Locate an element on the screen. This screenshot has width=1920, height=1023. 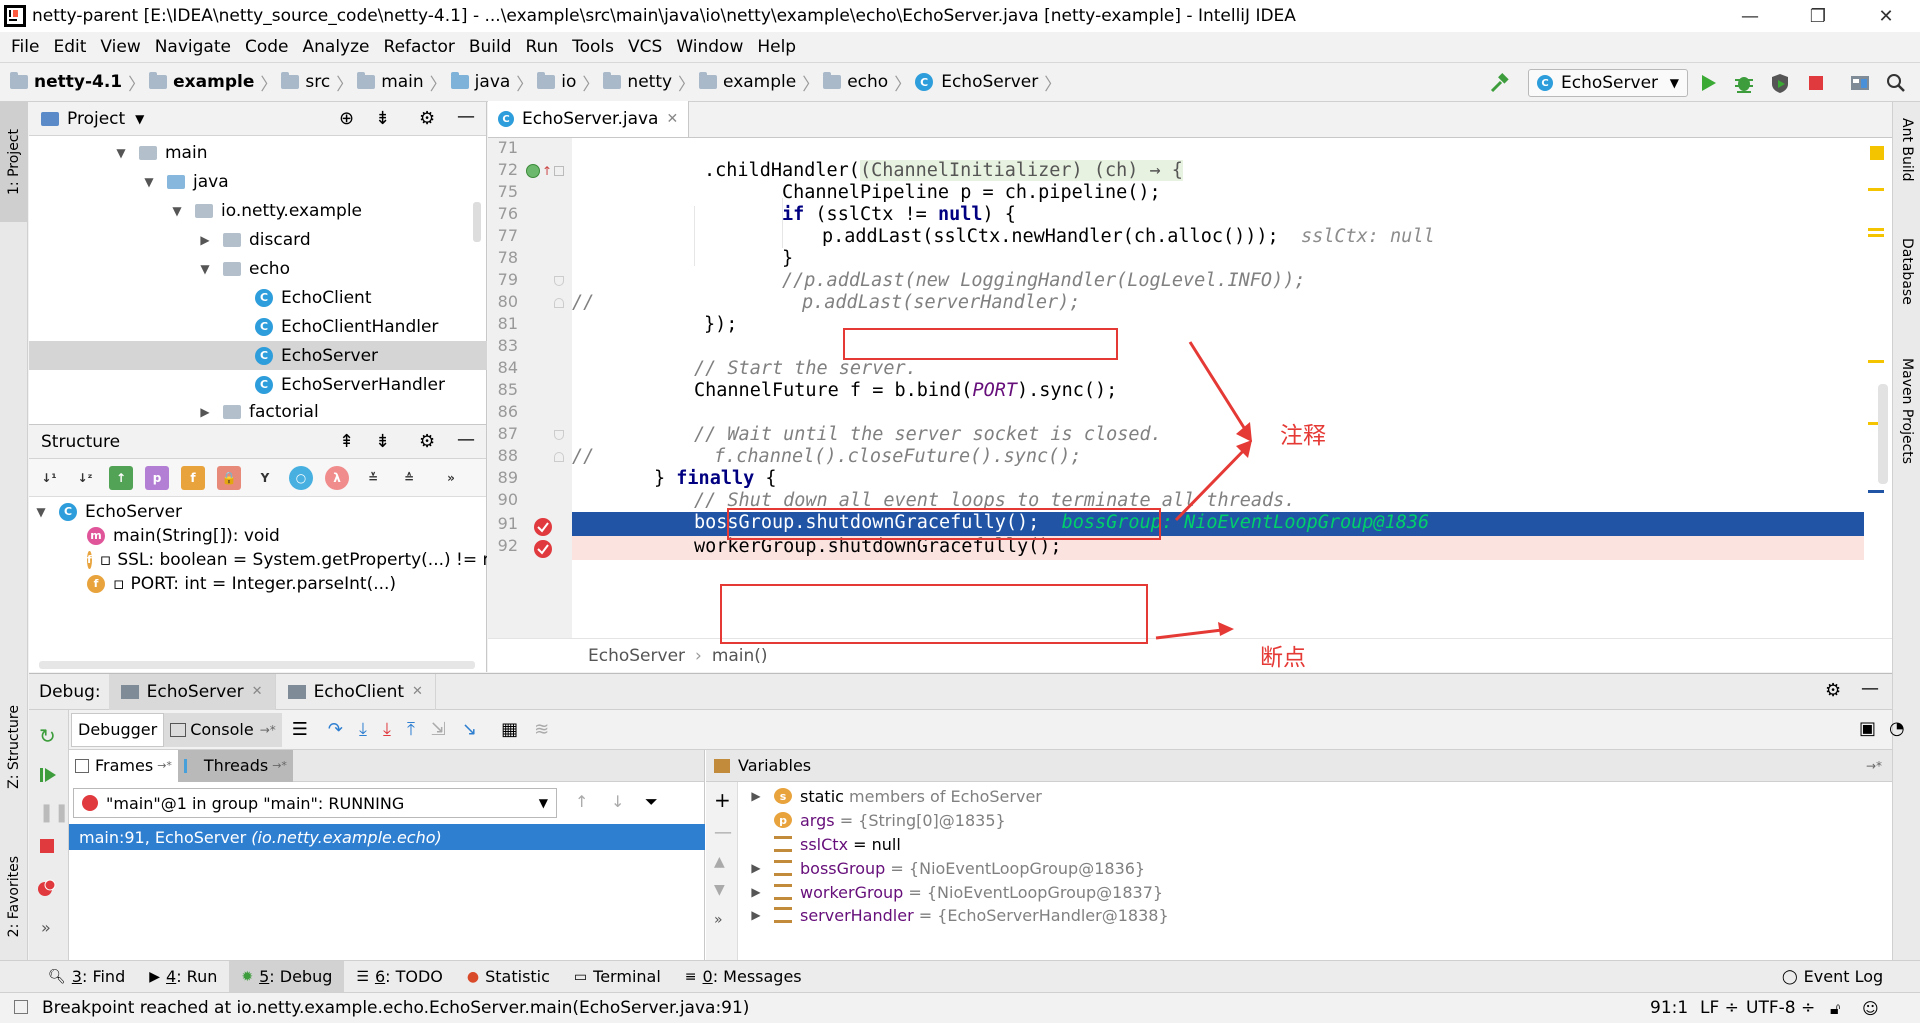
move-up-icon: ▲ is located at coordinates (719, 862).